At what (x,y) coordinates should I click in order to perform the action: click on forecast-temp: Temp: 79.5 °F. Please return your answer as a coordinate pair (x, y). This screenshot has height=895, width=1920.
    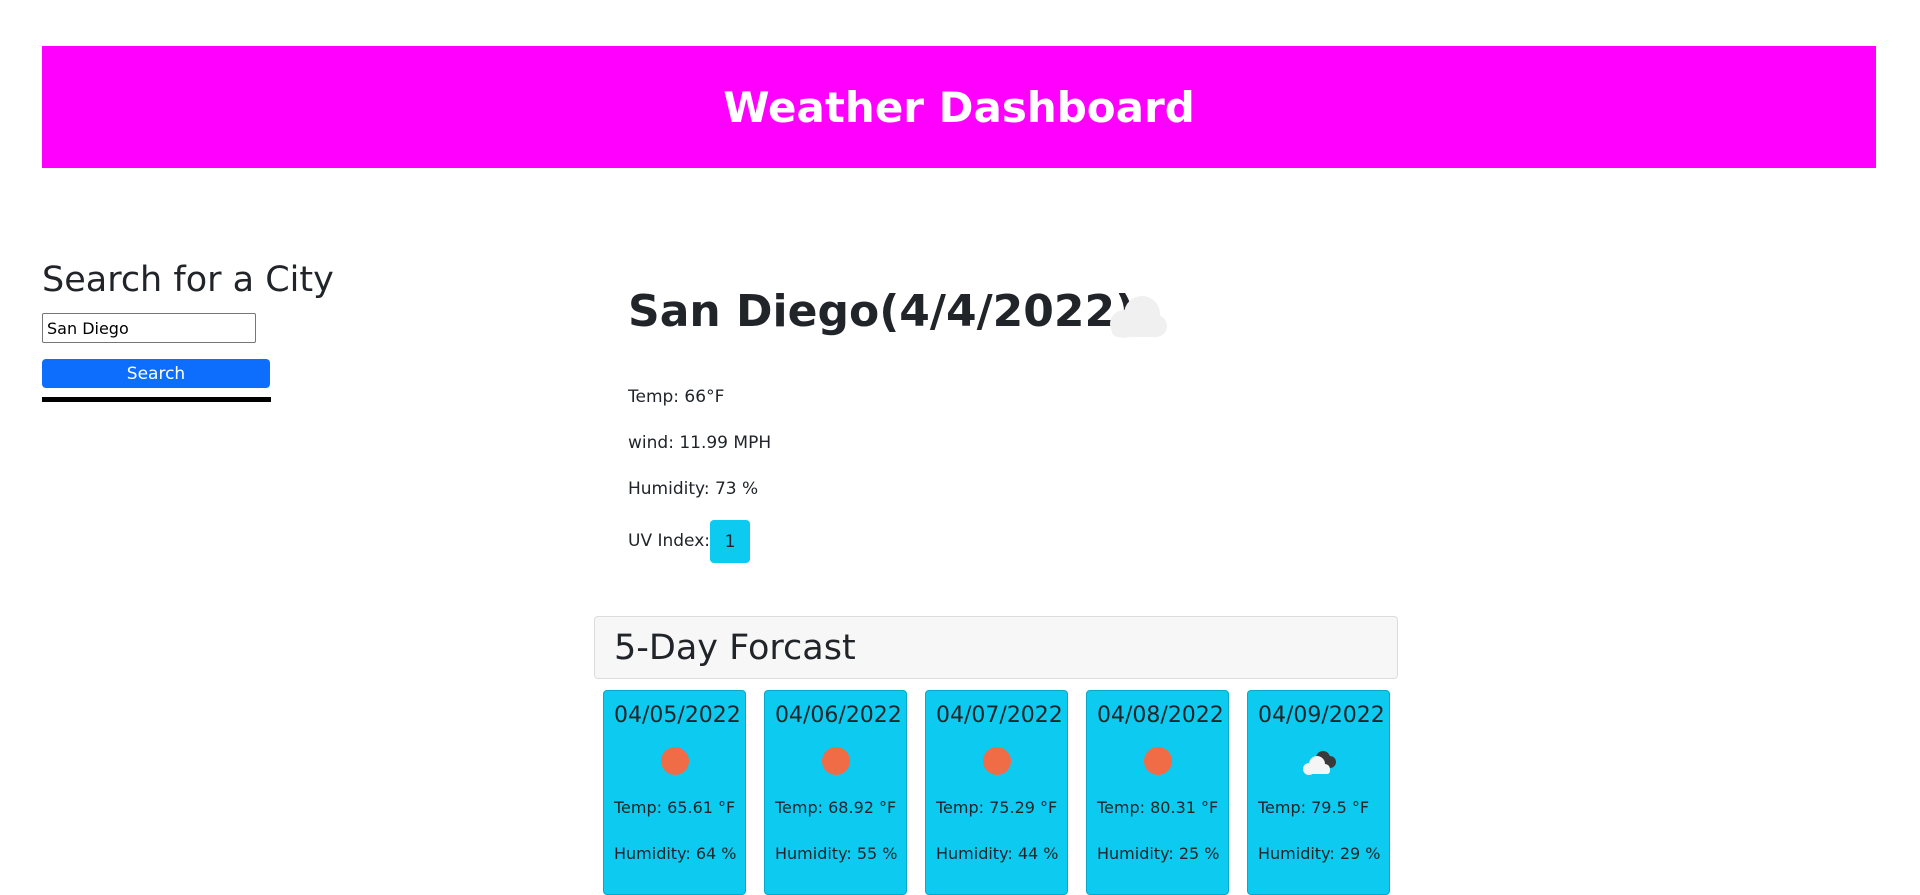
    Looking at the image, I should click on (1314, 807).